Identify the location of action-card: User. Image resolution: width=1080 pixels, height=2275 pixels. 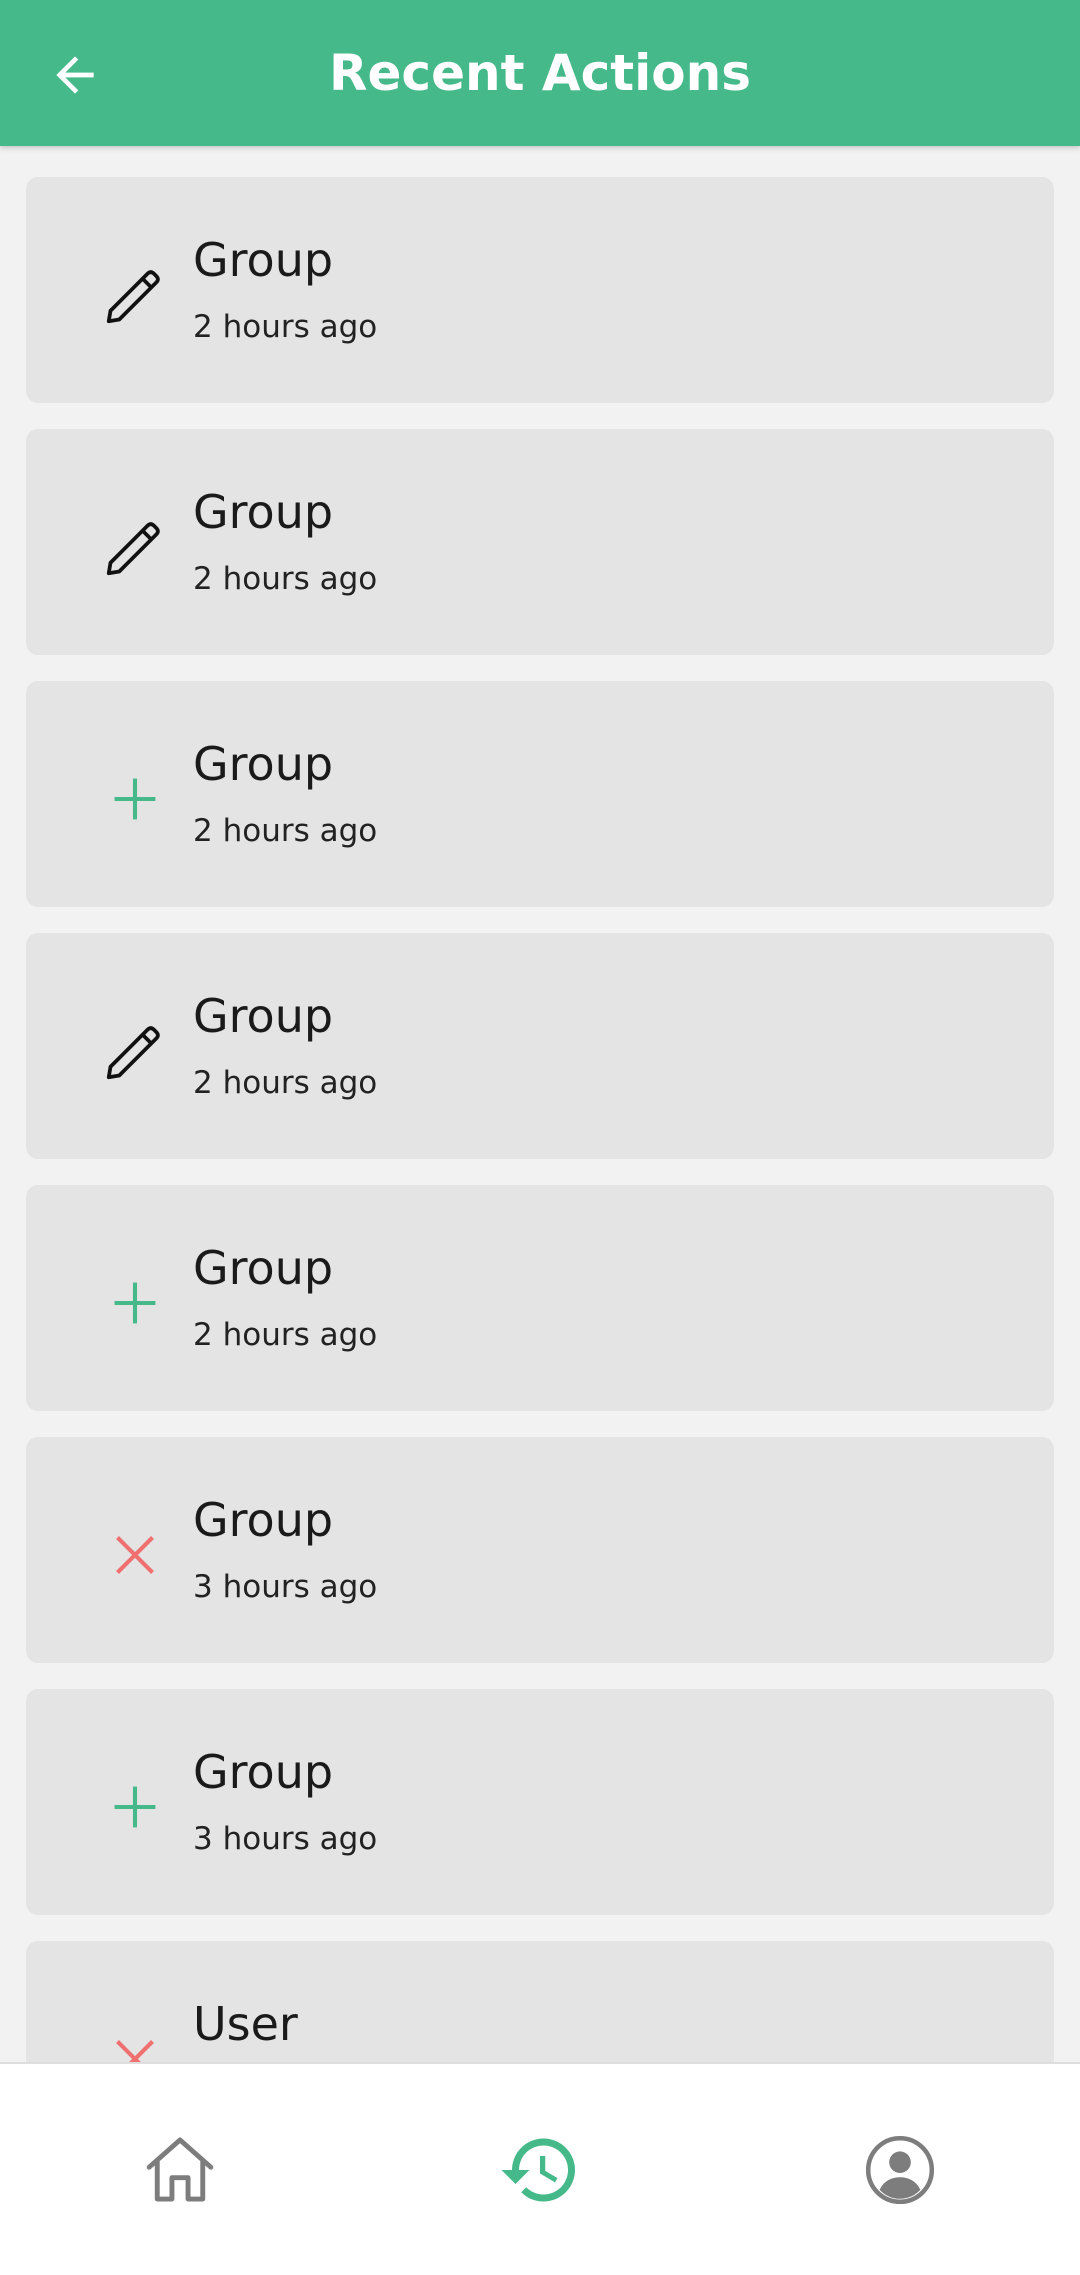
(540, 2001).